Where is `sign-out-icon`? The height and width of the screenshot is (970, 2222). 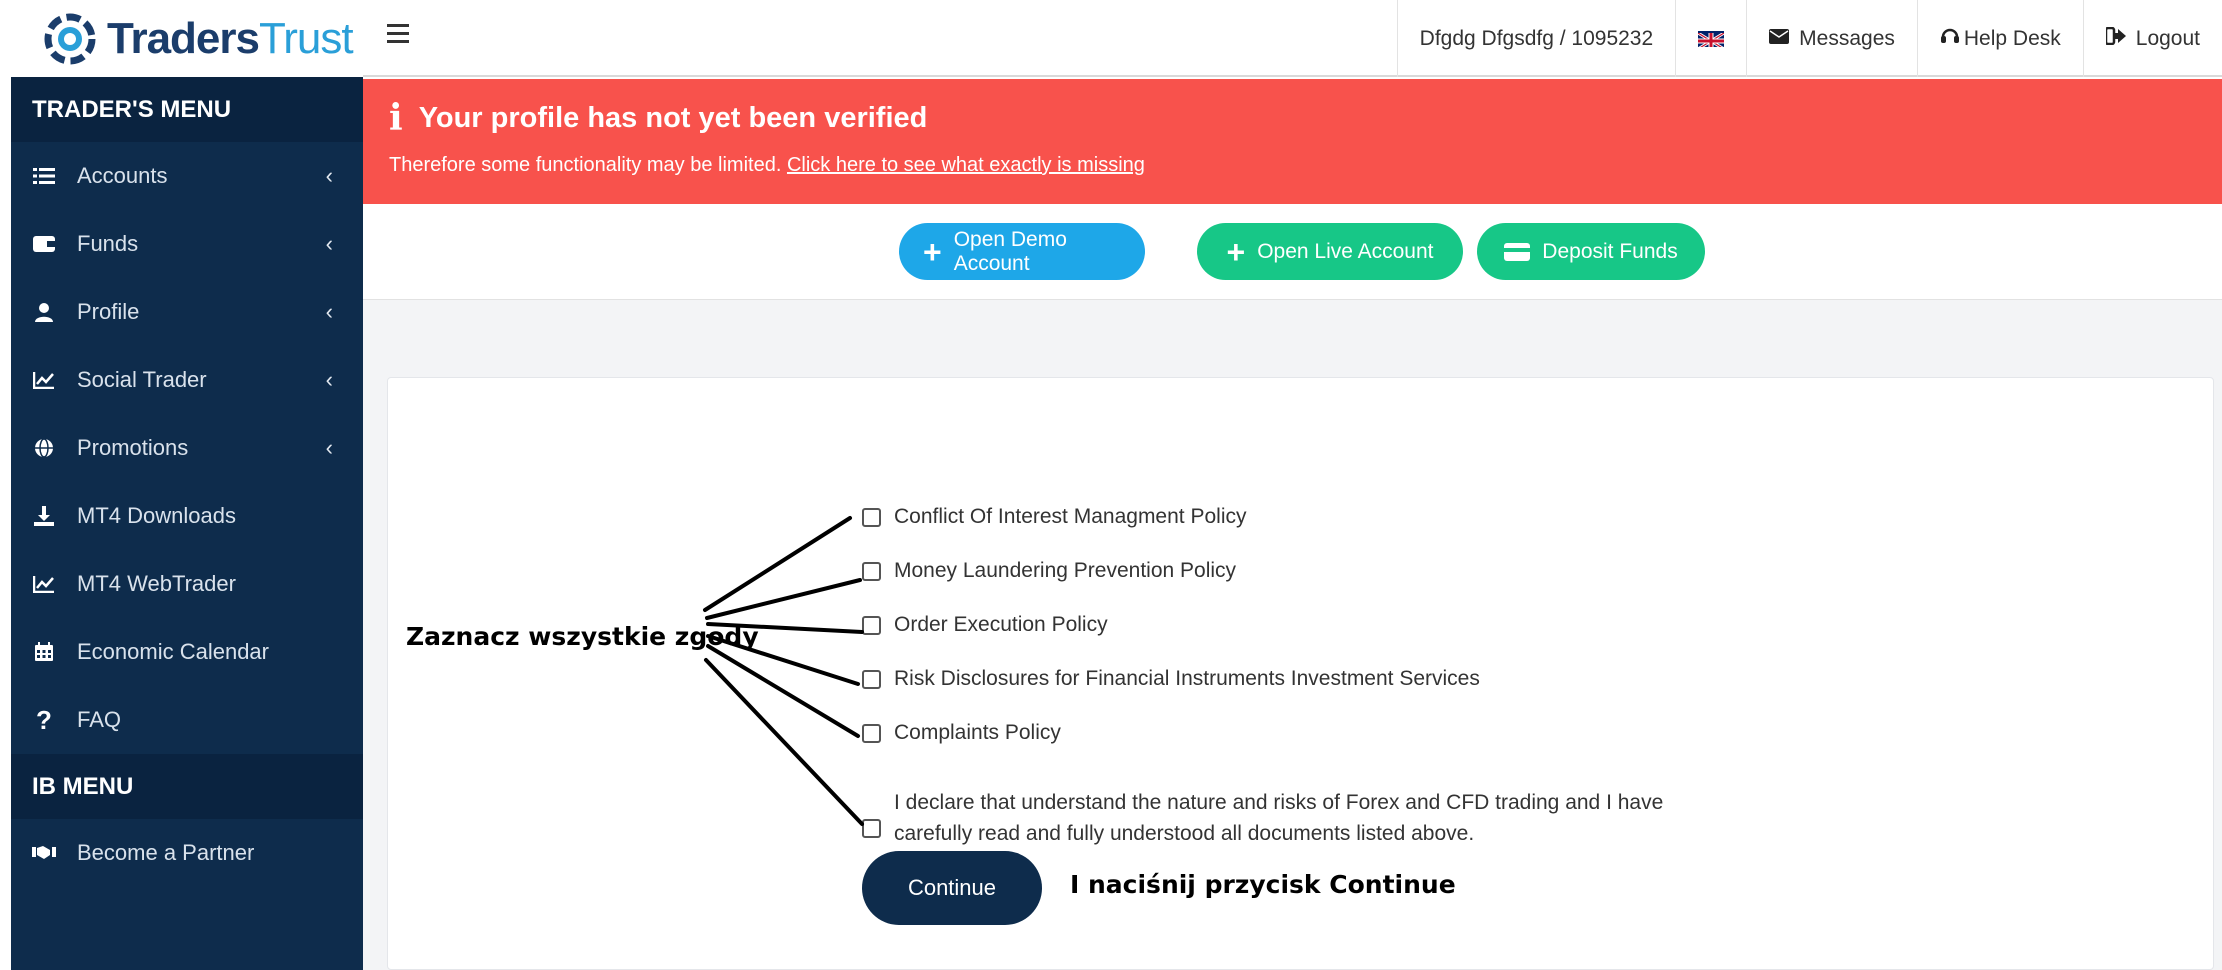
sign-out-icon is located at coordinates (2115, 38).